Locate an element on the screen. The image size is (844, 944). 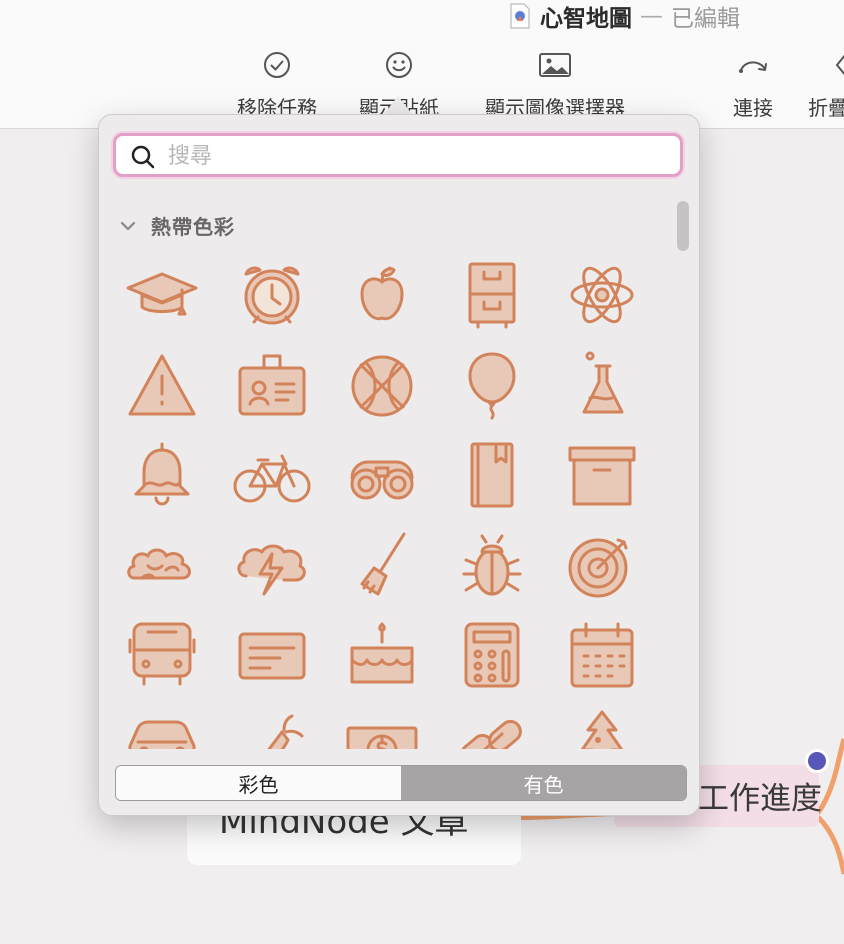
document-status: 已編輯 is located at coordinates (705, 19).